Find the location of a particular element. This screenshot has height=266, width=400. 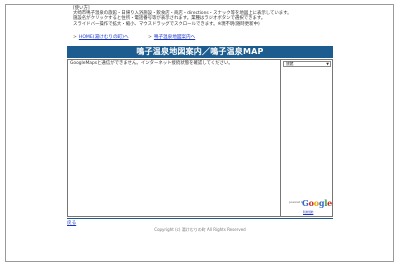

terms-link: 利用規約 is located at coordinates (308, 212).